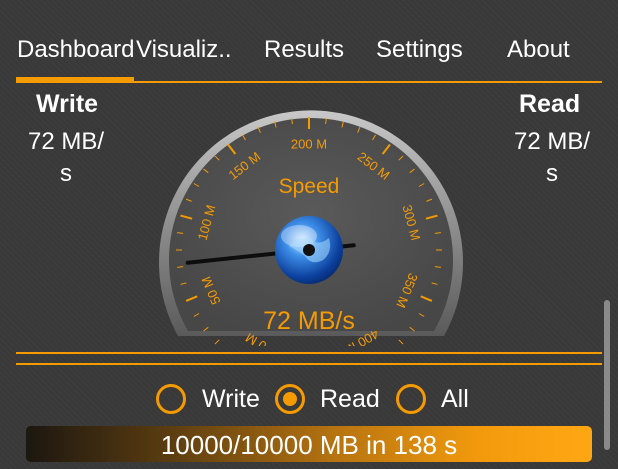 The height and width of the screenshot is (469, 618). What do you see at coordinates (309, 400) in the screenshot?
I see `mode-selector: Write Read All` at bounding box center [309, 400].